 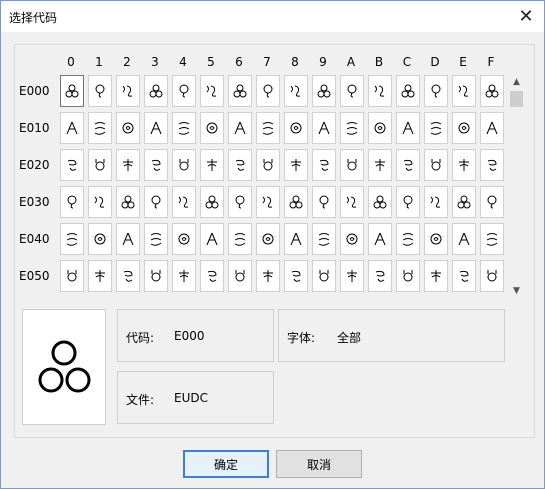 What do you see at coordinates (516, 82) in the screenshot?
I see `scroll-up-button: ▲` at bounding box center [516, 82].